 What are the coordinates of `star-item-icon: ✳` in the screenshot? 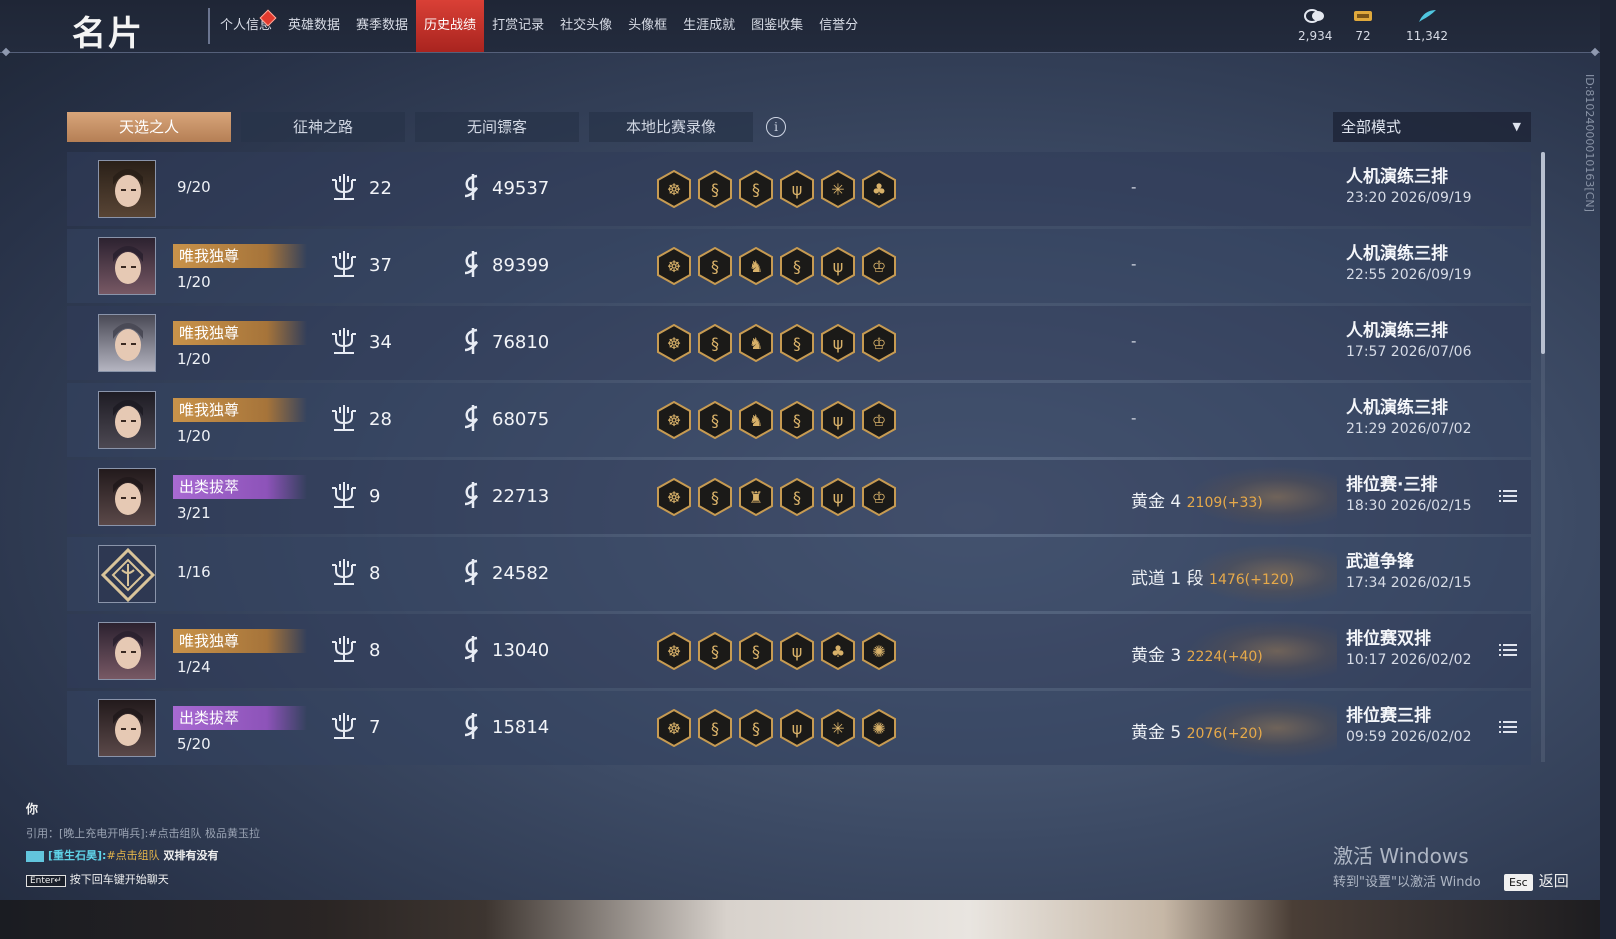 It's located at (838, 190).